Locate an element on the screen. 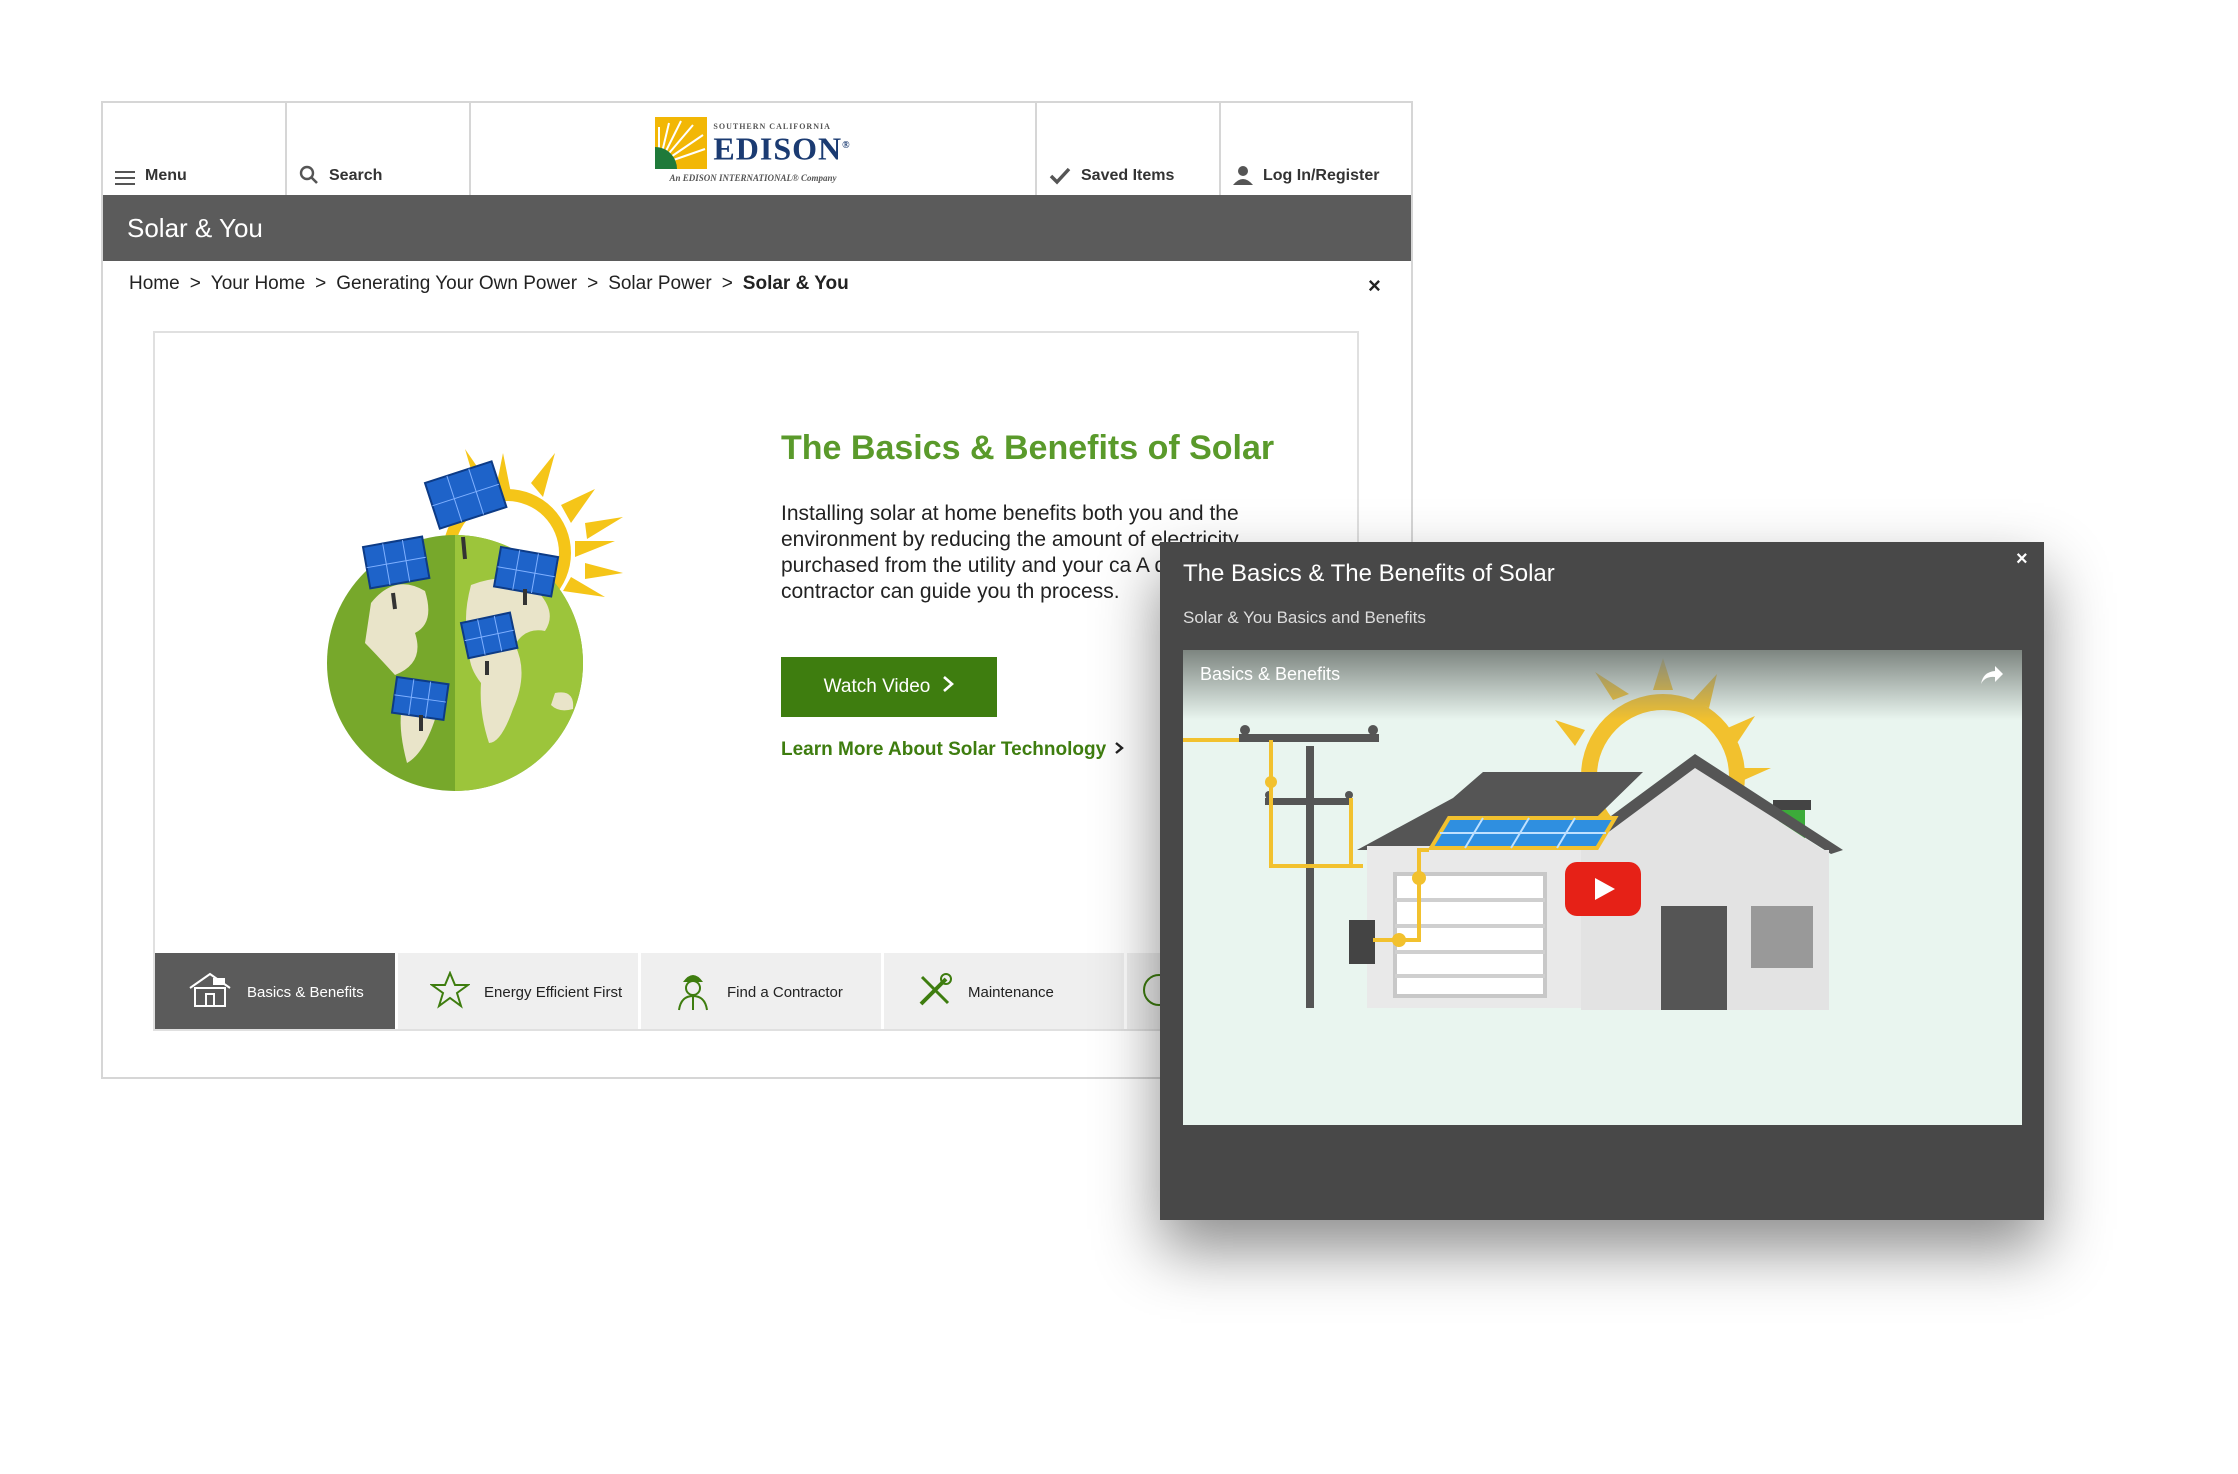 This screenshot has height=1474, width=2238. logo-name: EDISON® is located at coordinates (782, 148).